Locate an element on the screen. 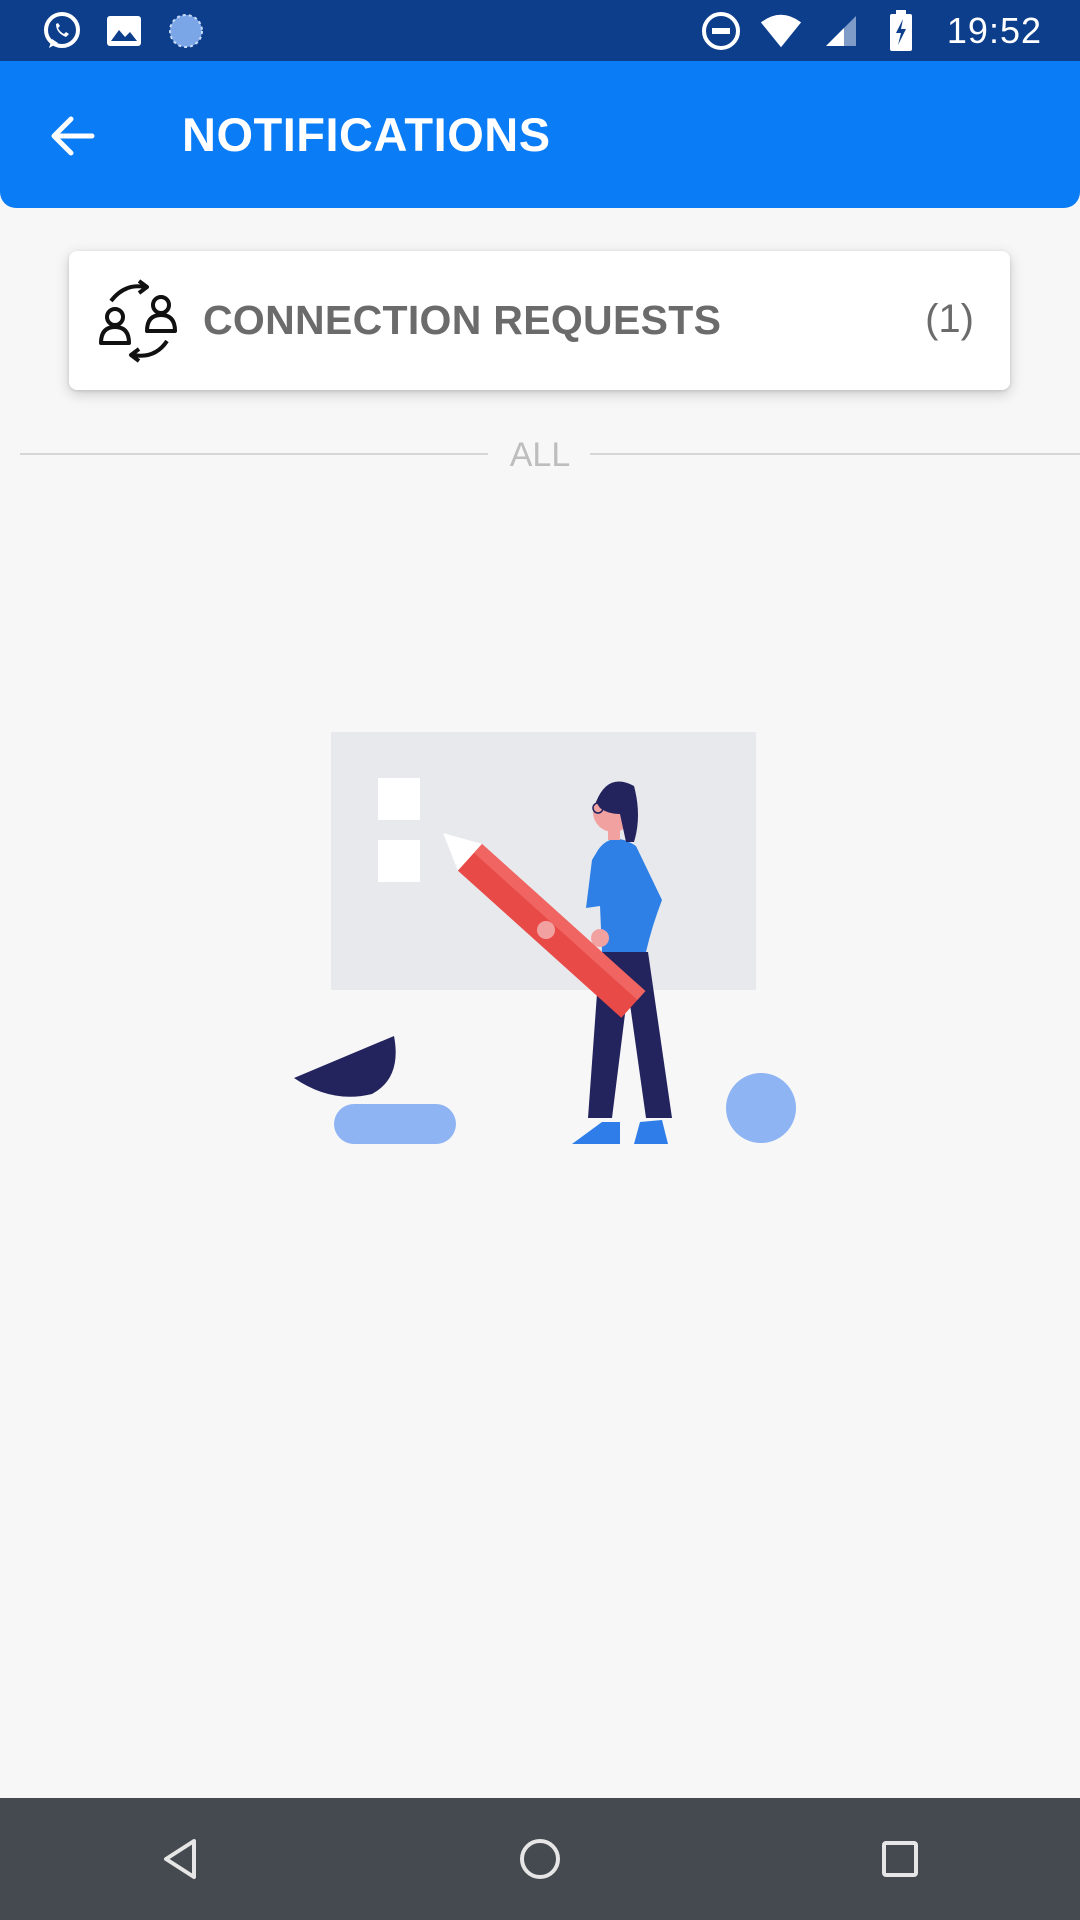 This screenshot has height=1920, width=1080. do-not-disturb-icon is located at coordinates (721, 31).